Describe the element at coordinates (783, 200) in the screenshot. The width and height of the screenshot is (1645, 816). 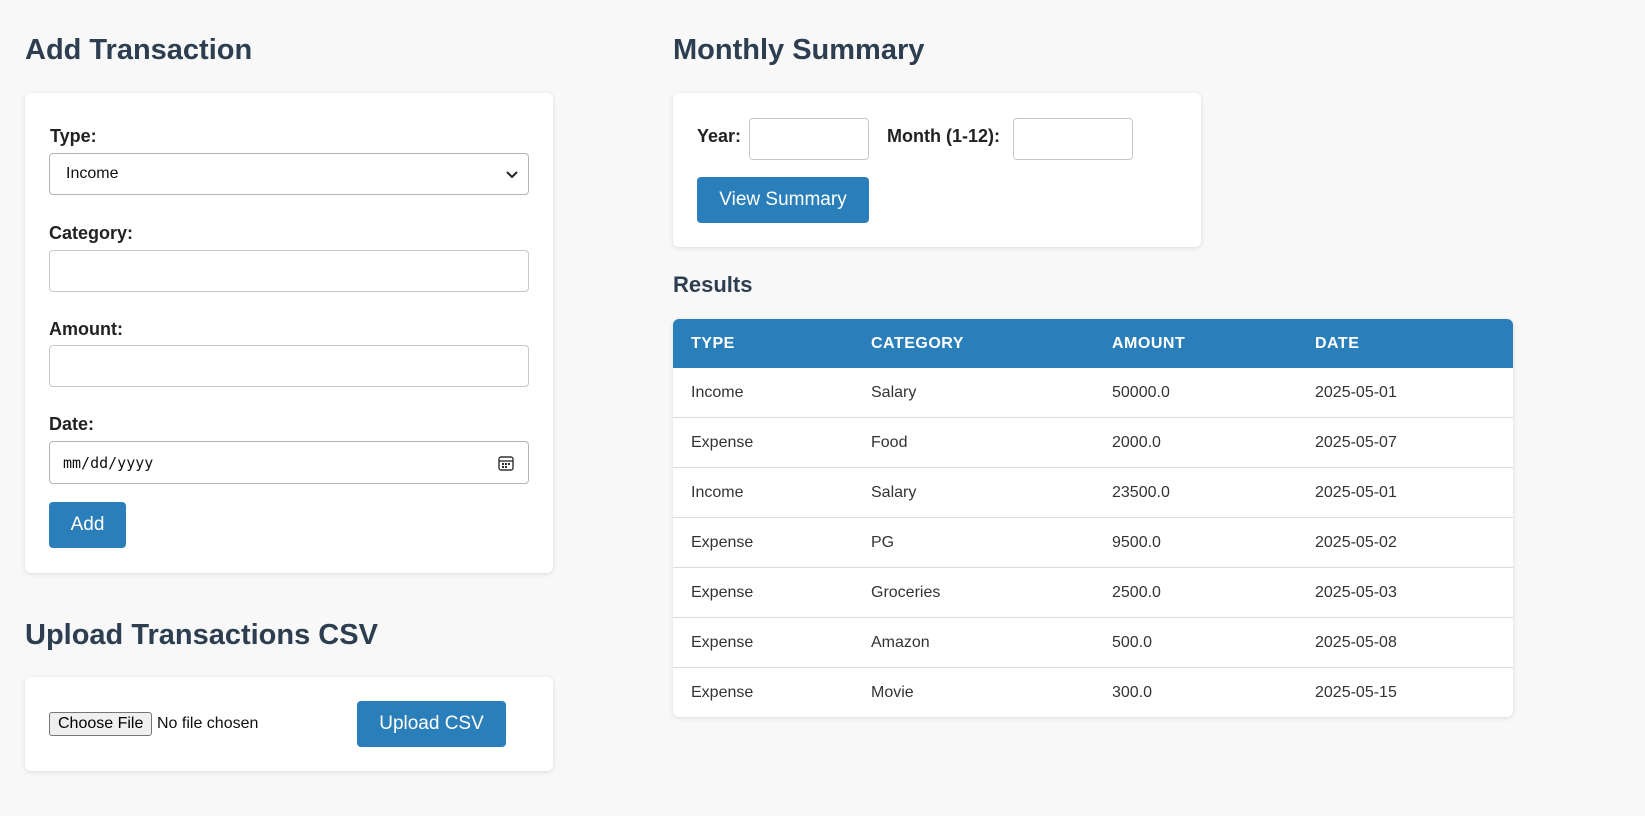
I see `view-summary-button: View Summary` at that location.